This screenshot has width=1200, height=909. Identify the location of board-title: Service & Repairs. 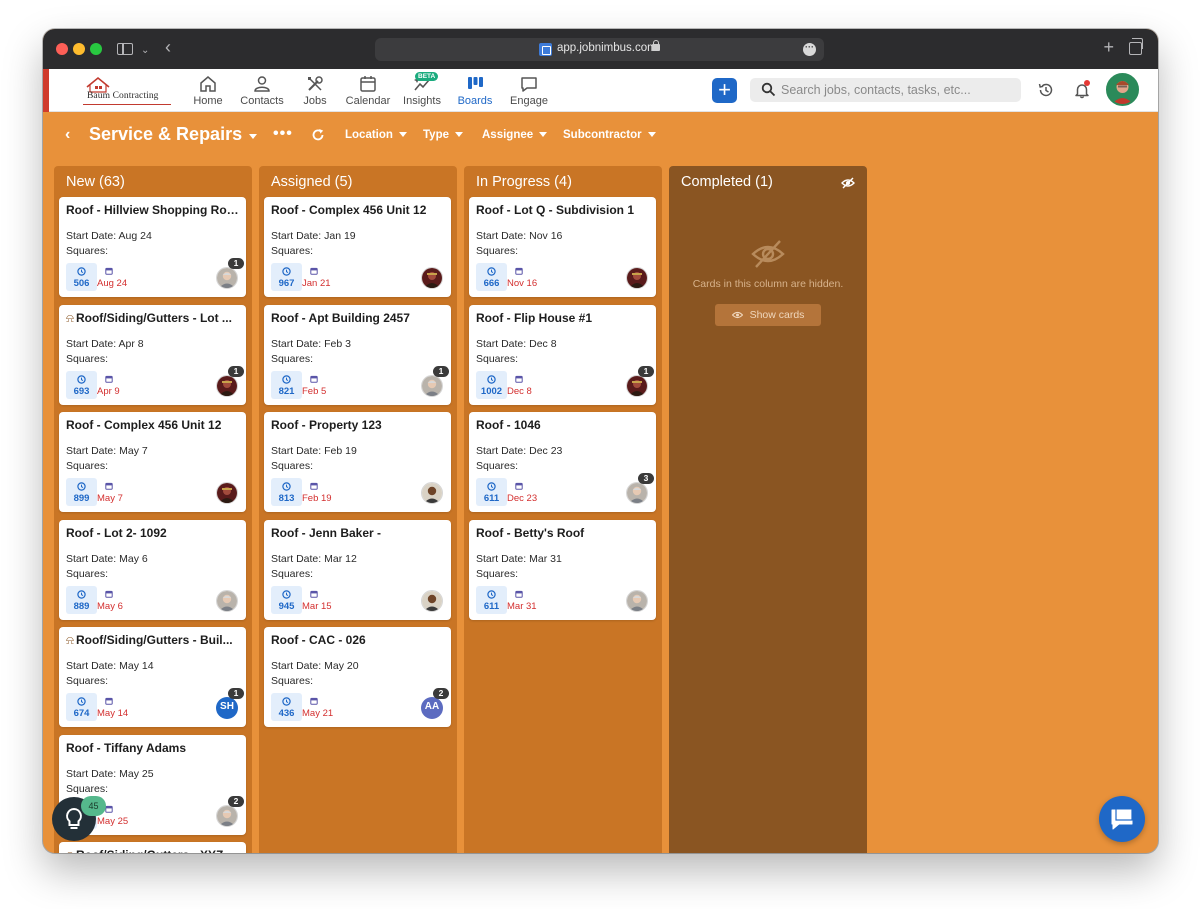
(165, 134).